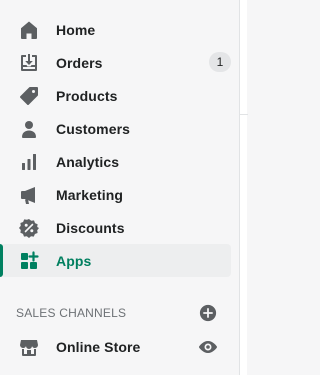 This screenshot has width=320, height=375. I want to click on sidebar-item-products: Products, so click(115, 95).